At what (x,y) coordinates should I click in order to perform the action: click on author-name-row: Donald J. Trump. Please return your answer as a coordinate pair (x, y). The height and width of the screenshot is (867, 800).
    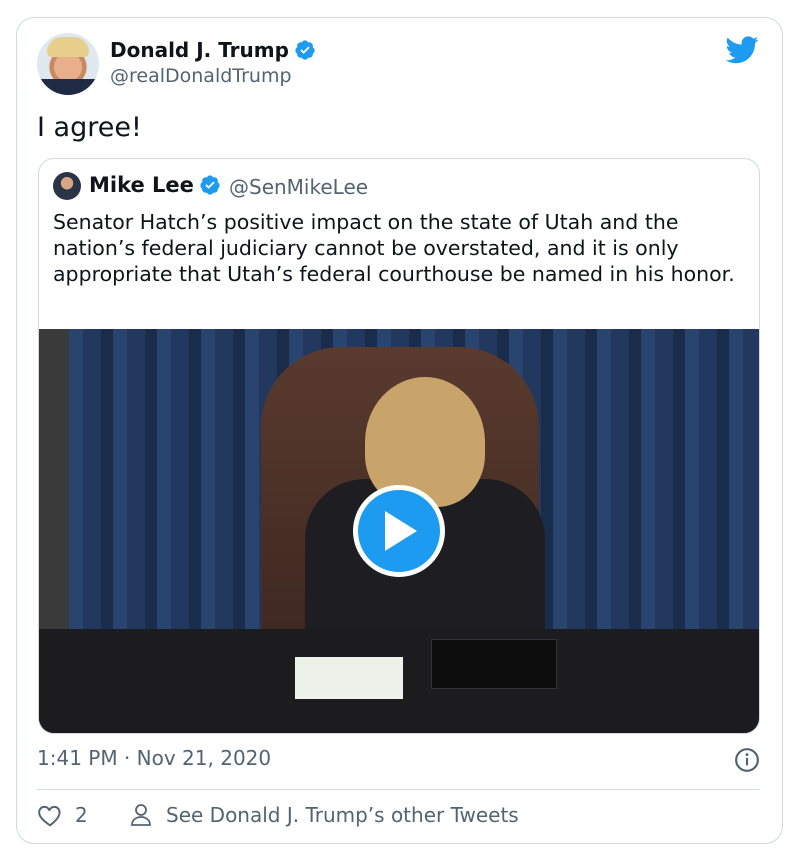
    Looking at the image, I should click on (213, 50).